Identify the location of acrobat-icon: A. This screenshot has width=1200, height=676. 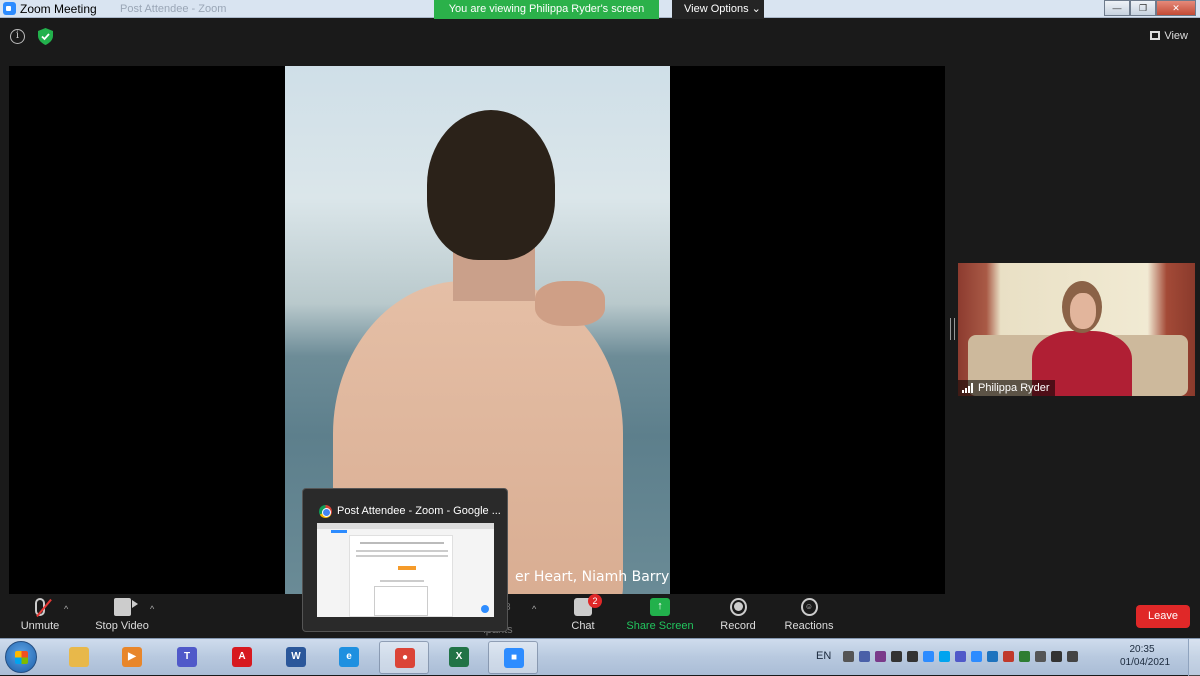
(242, 657).